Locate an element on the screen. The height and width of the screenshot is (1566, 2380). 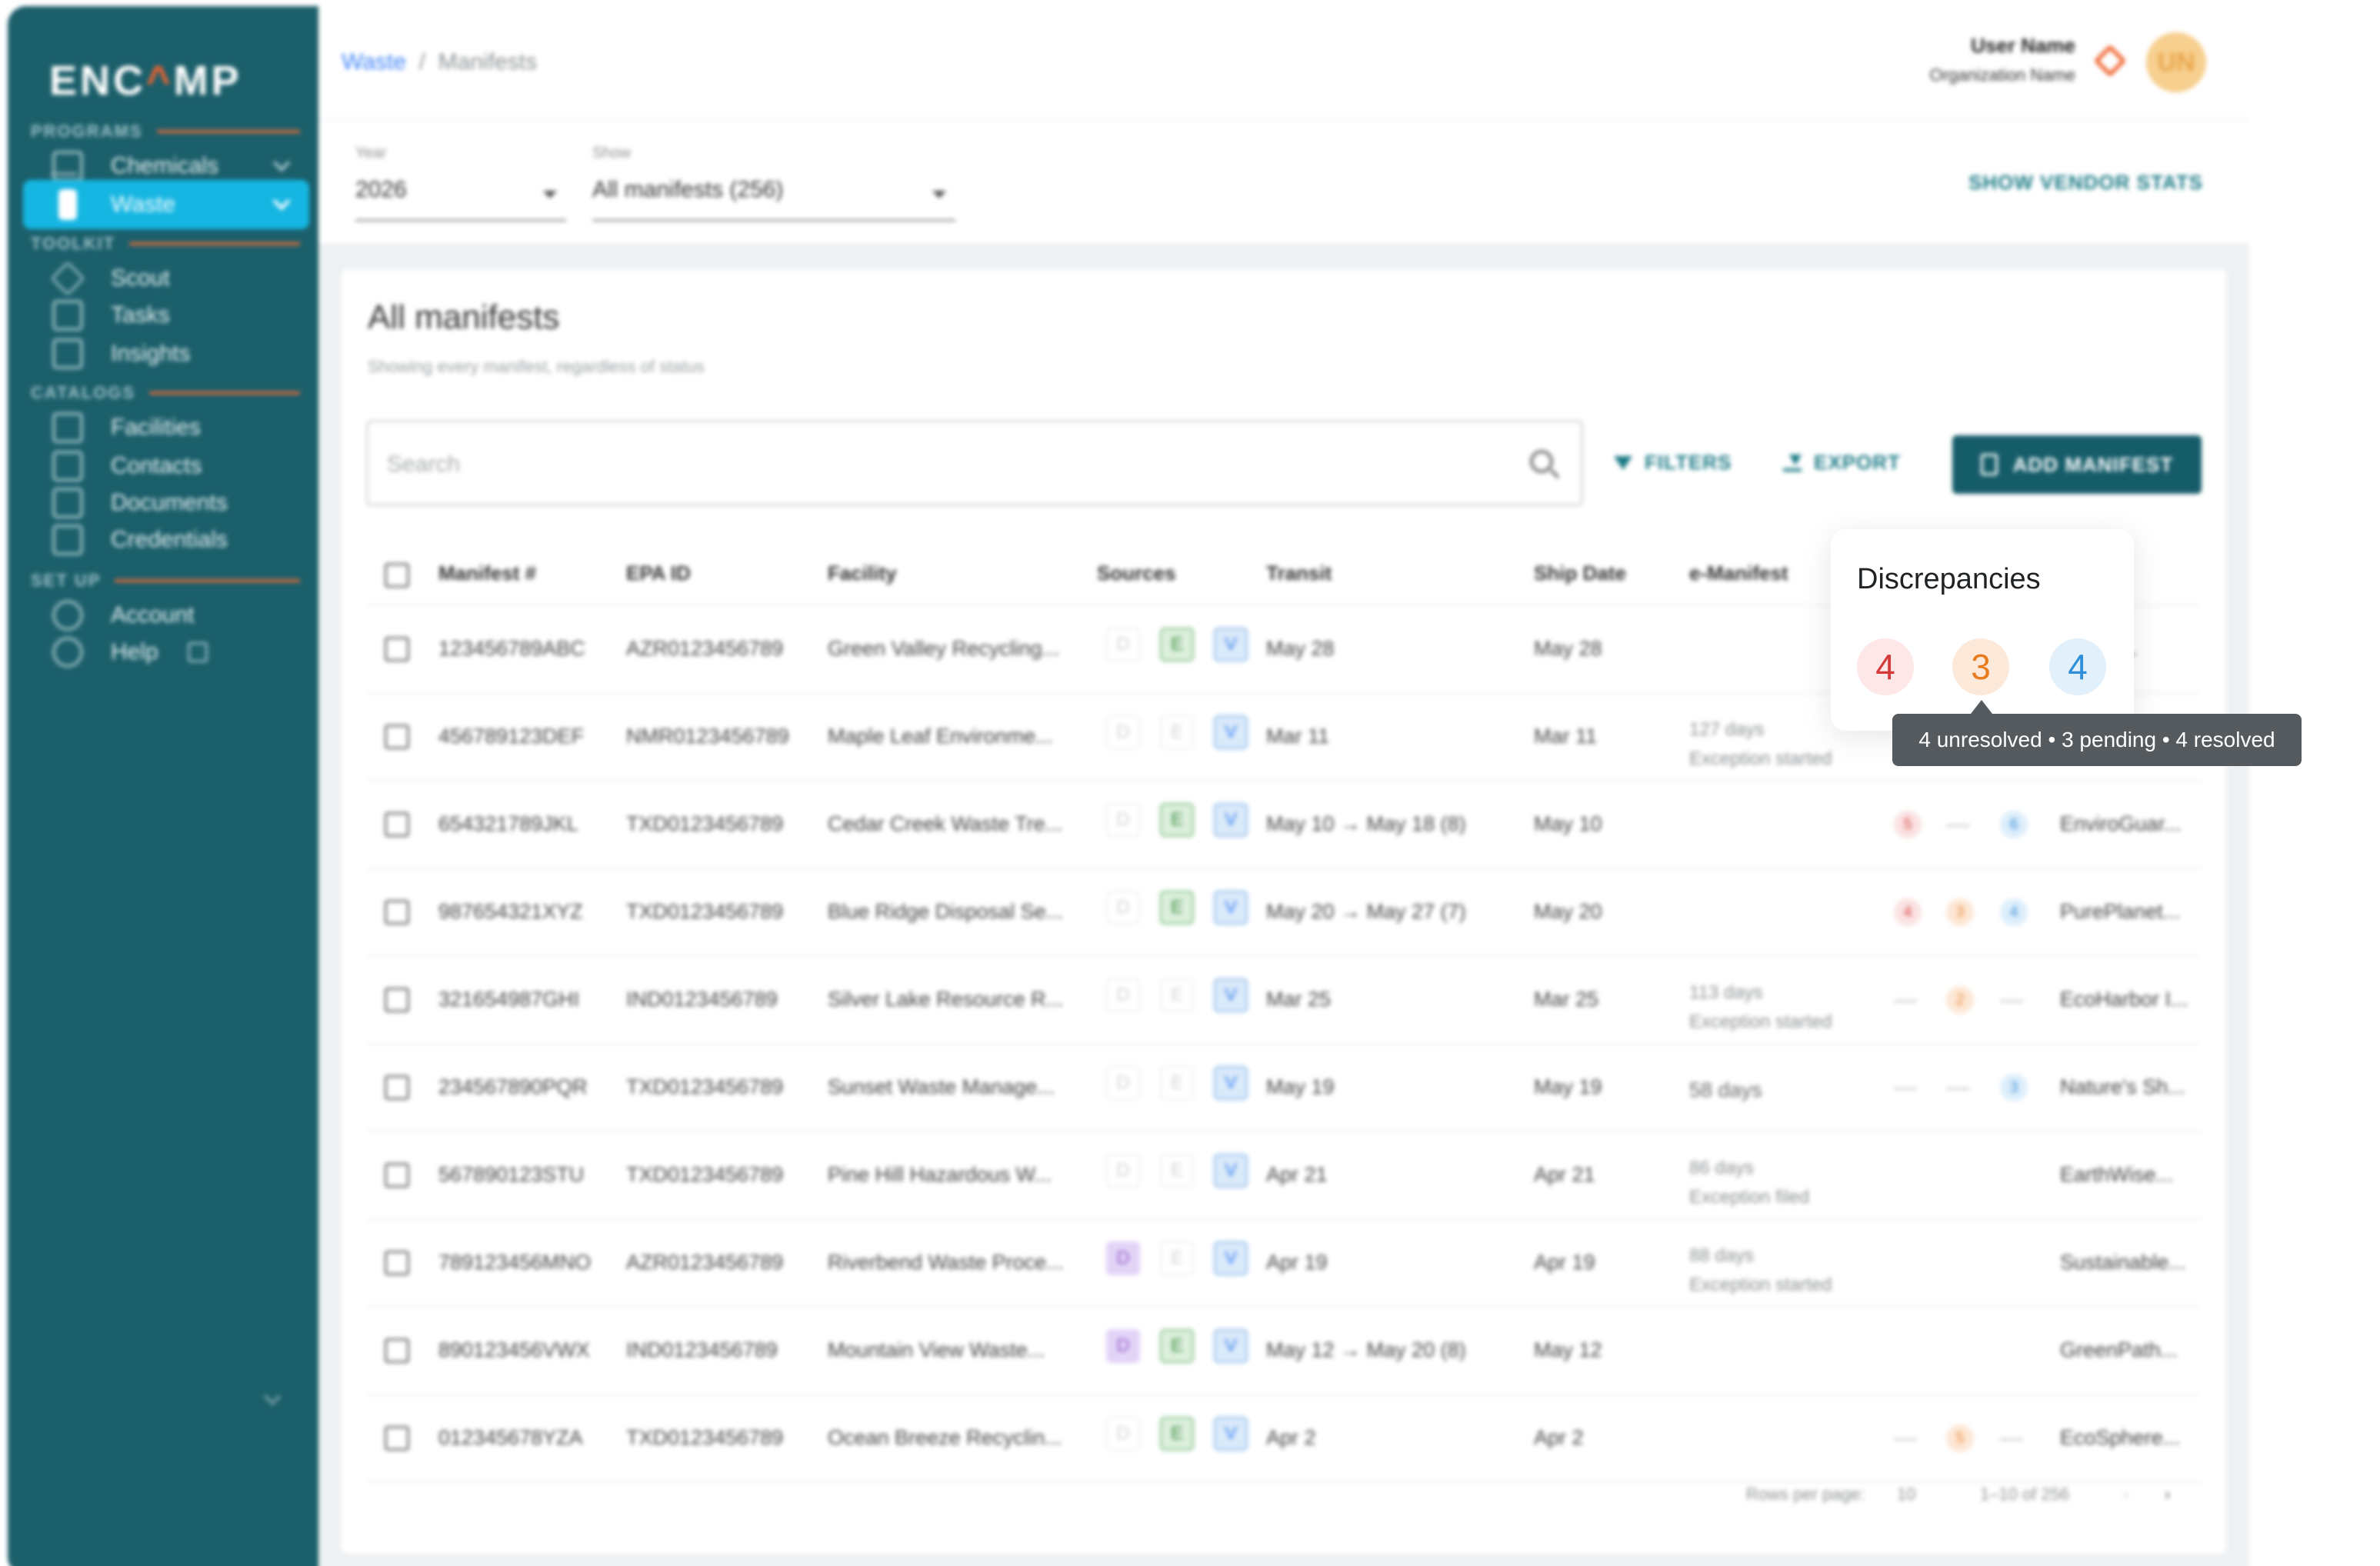
user-info: User Name Organization Name is located at coordinates (2002, 60).